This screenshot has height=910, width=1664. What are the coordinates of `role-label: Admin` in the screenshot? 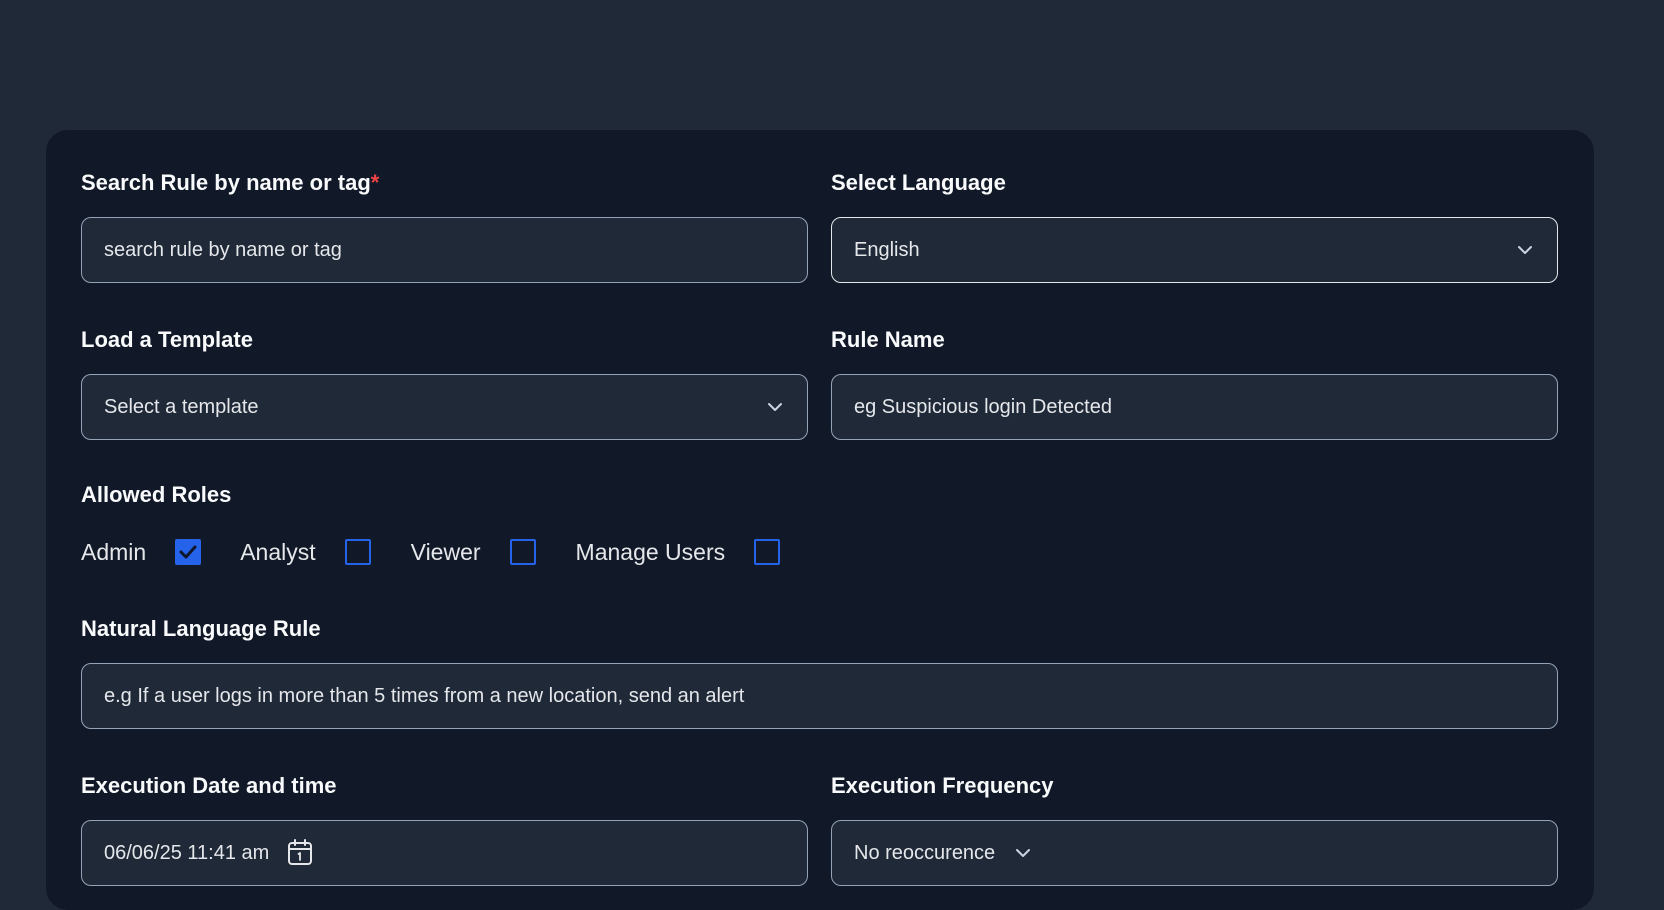 It's located at (114, 551).